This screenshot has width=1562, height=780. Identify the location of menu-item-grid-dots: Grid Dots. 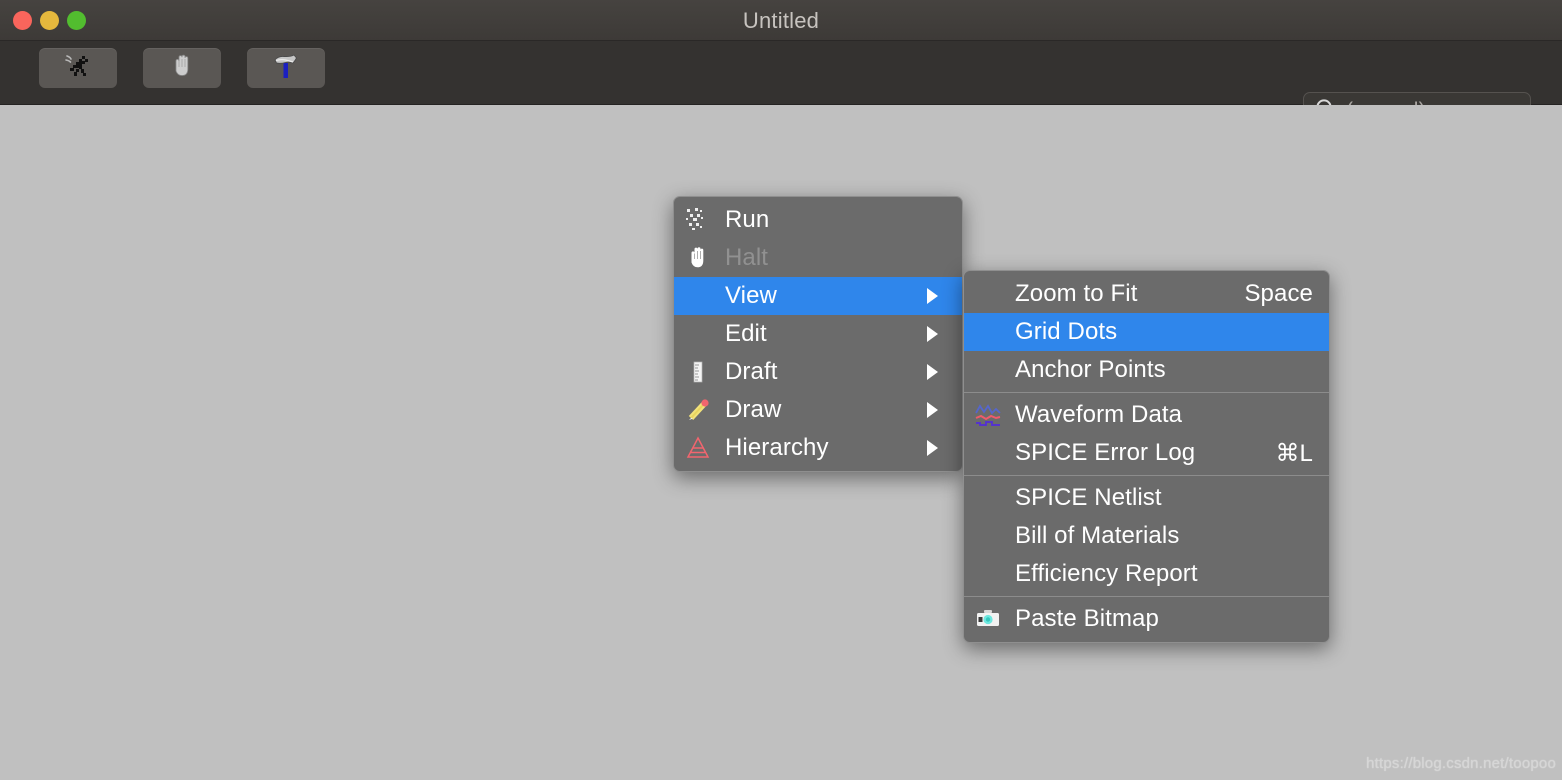
(1146, 332).